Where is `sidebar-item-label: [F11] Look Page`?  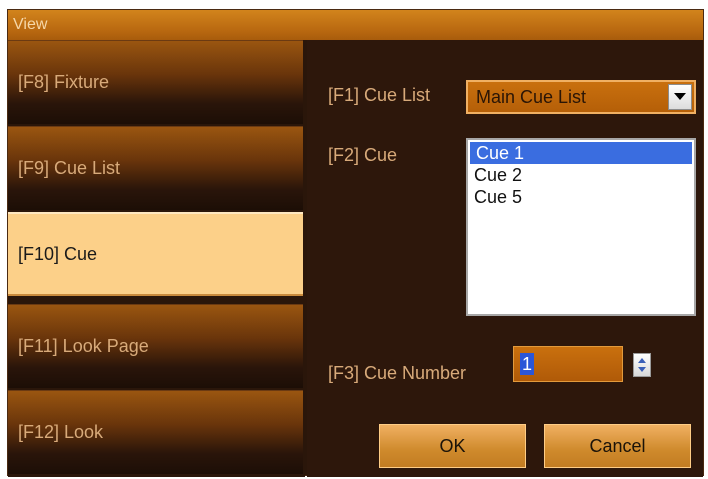
sidebar-item-label: [F11] Look Page is located at coordinates (83, 346).